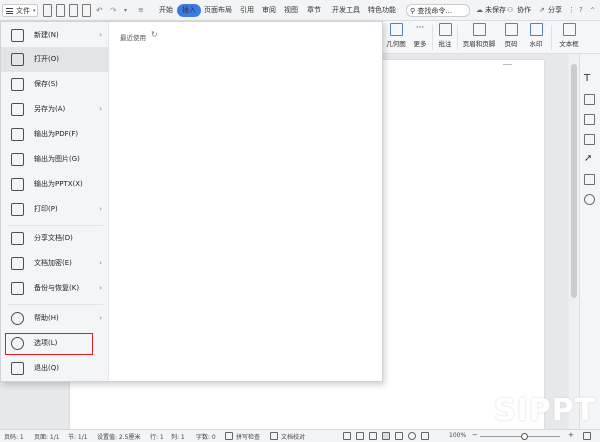 The height and width of the screenshot is (442, 600). Describe the element at coordinates (54, 318) in the screenshot. I see `menu-item-help: 帮助(H) ›` at that location.